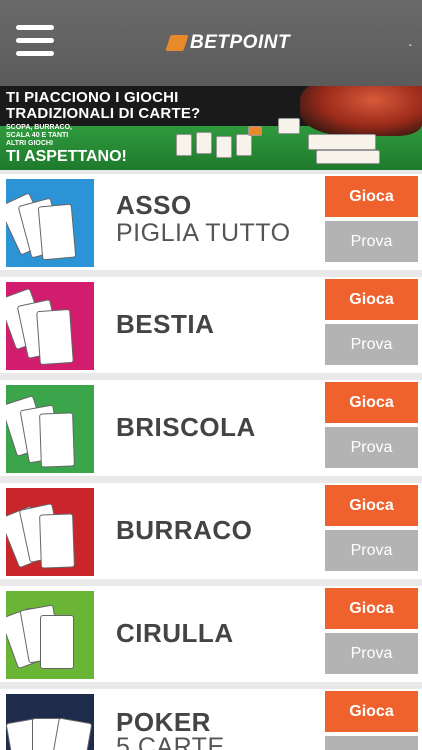  I want to click on asso-thumbnail, so click(50, 223).